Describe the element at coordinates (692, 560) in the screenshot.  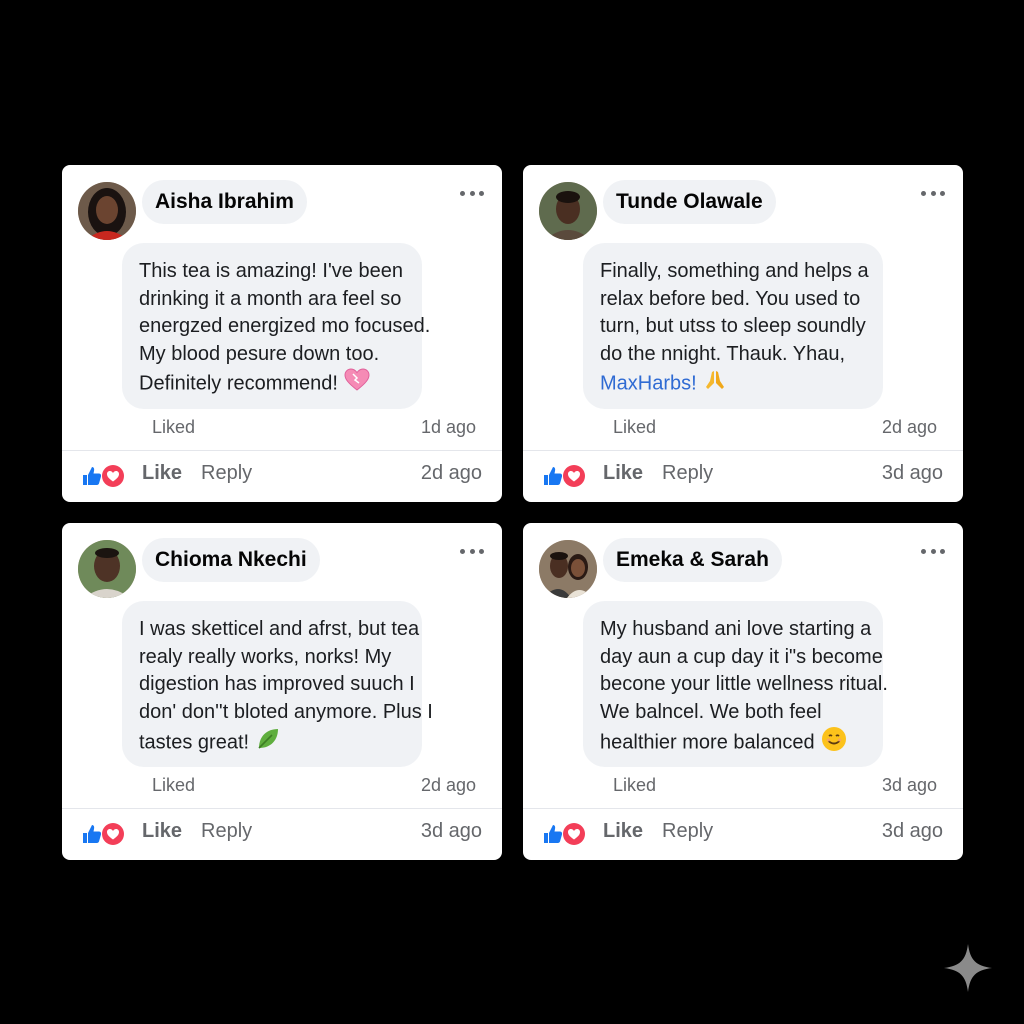
I see `commenter-name: Emeka & Sarah` at that location.